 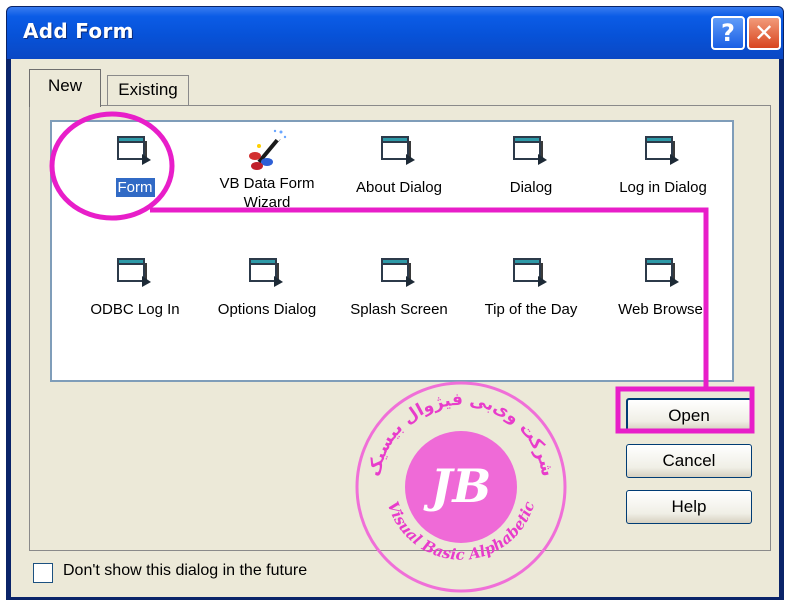 What do you see at coordinates (65, 88) in the screenshot?
I see `tab-new: New` at bounding box center [65, 88].